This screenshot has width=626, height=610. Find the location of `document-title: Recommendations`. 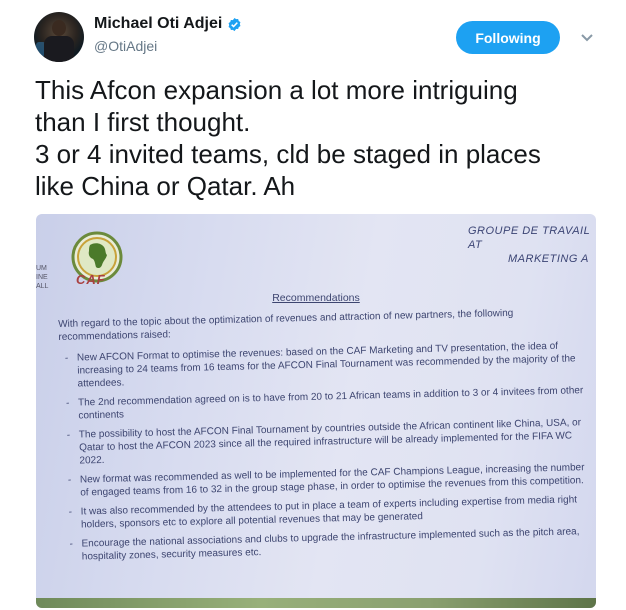

document-title: Recommendations is located at coordinates (316, 298).